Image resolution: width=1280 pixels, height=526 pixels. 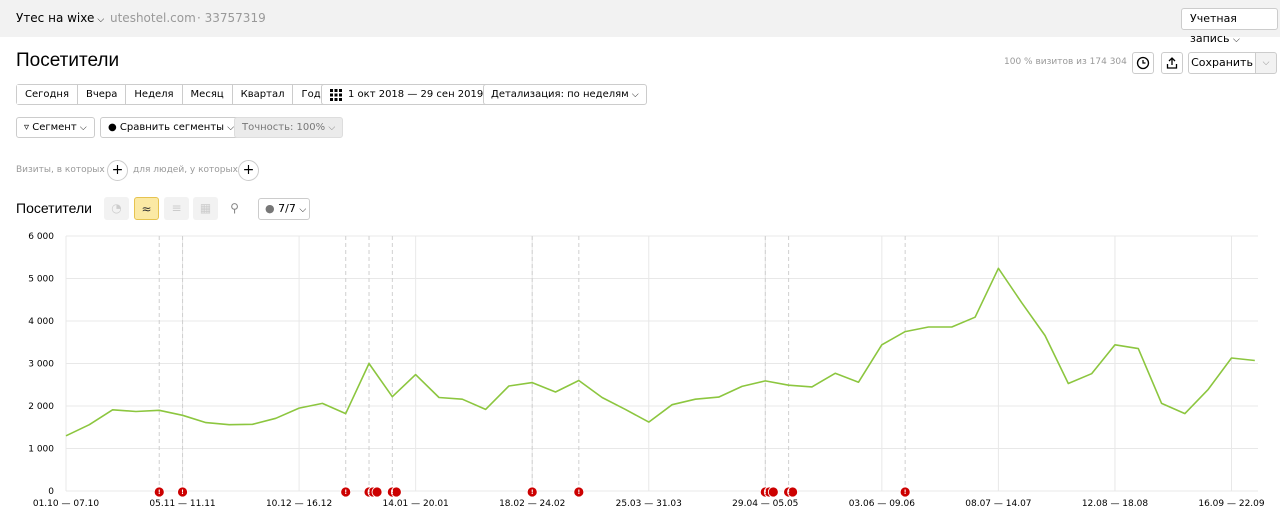 What do you see at coordinates (532, 504) in the screenshot?
I see `x-tick-label: 18.02 — 24.02` at bounding box center [532, 504].